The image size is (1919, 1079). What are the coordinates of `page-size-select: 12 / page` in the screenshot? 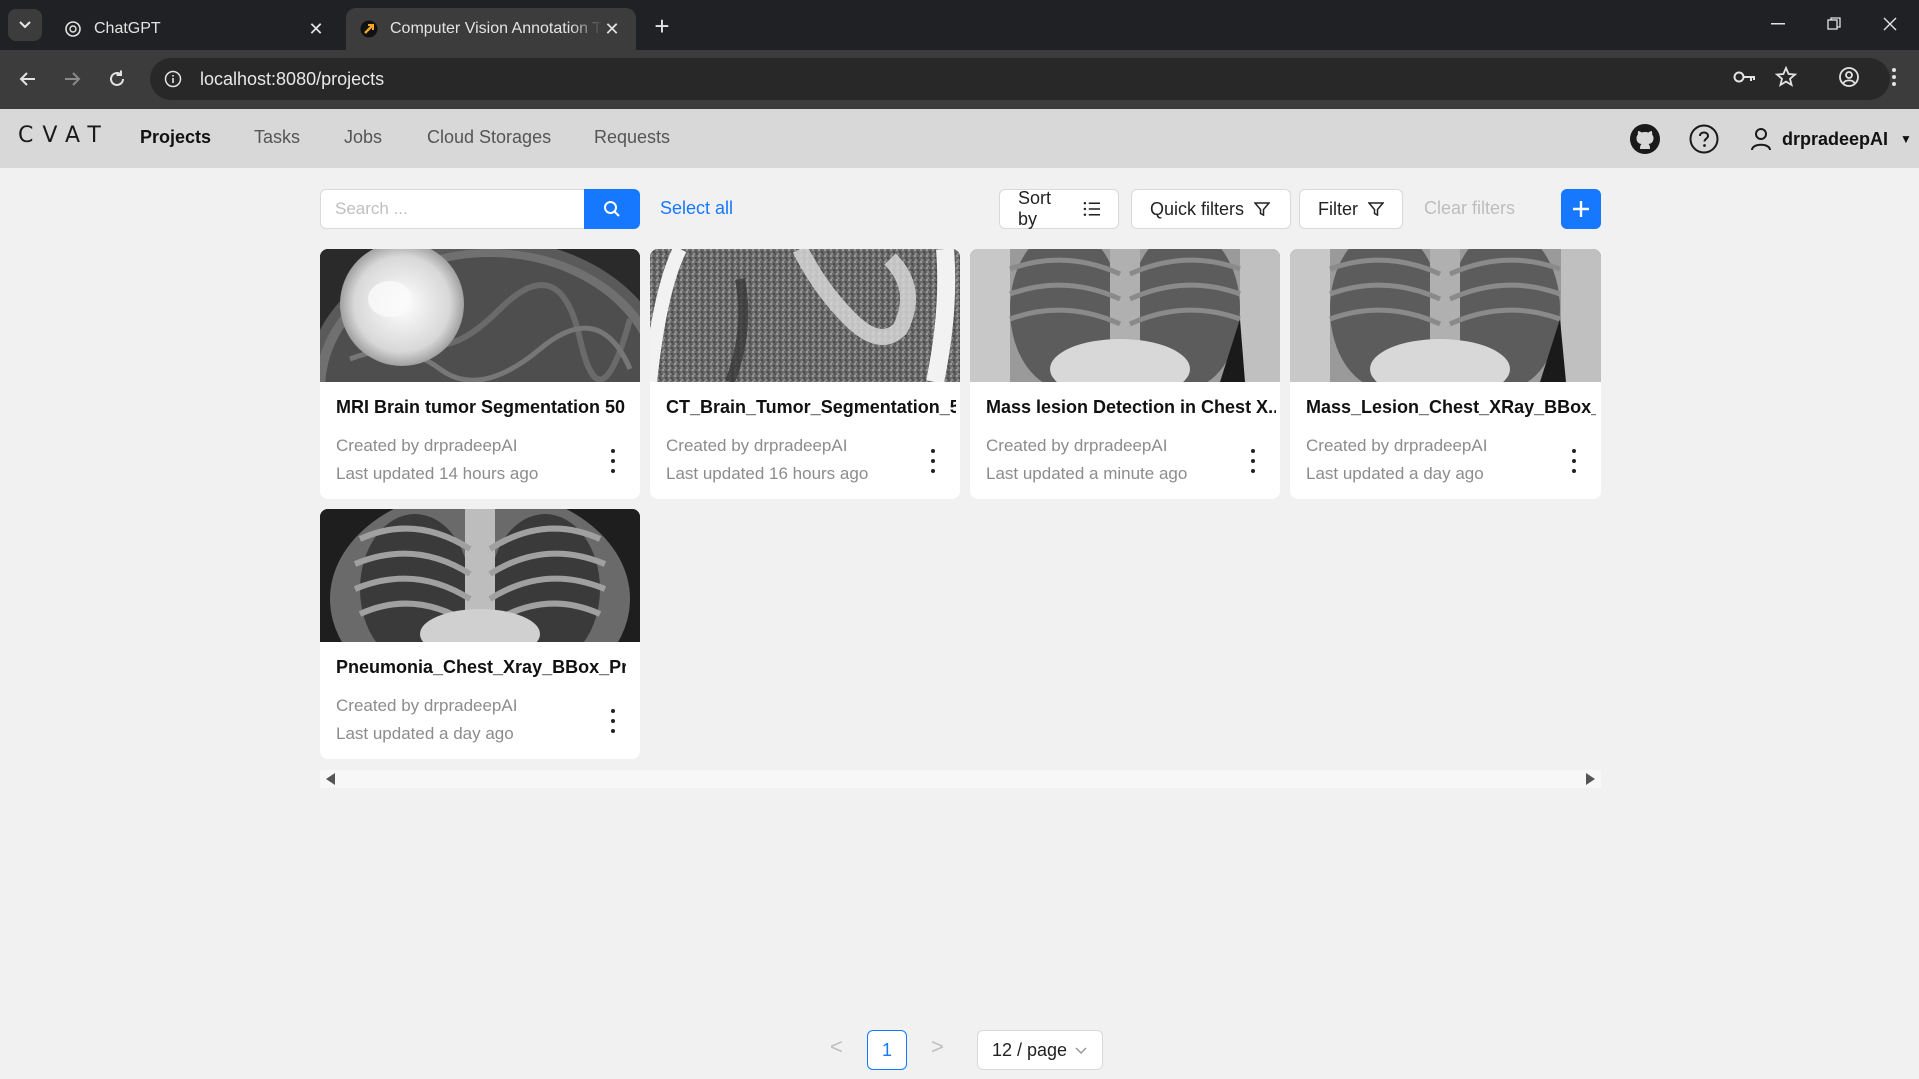 It's located at (1040, 1050).